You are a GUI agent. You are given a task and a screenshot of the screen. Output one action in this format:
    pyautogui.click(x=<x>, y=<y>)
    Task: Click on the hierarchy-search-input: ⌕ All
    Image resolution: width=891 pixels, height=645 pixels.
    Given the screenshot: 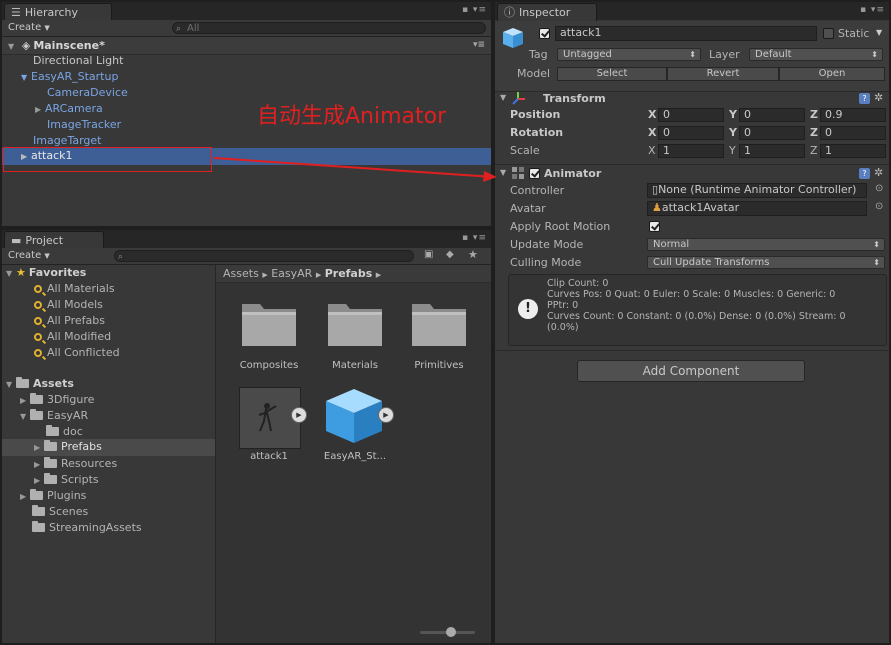 What is the action you would take?
    pyautogui.click(x=329, y=28)
    